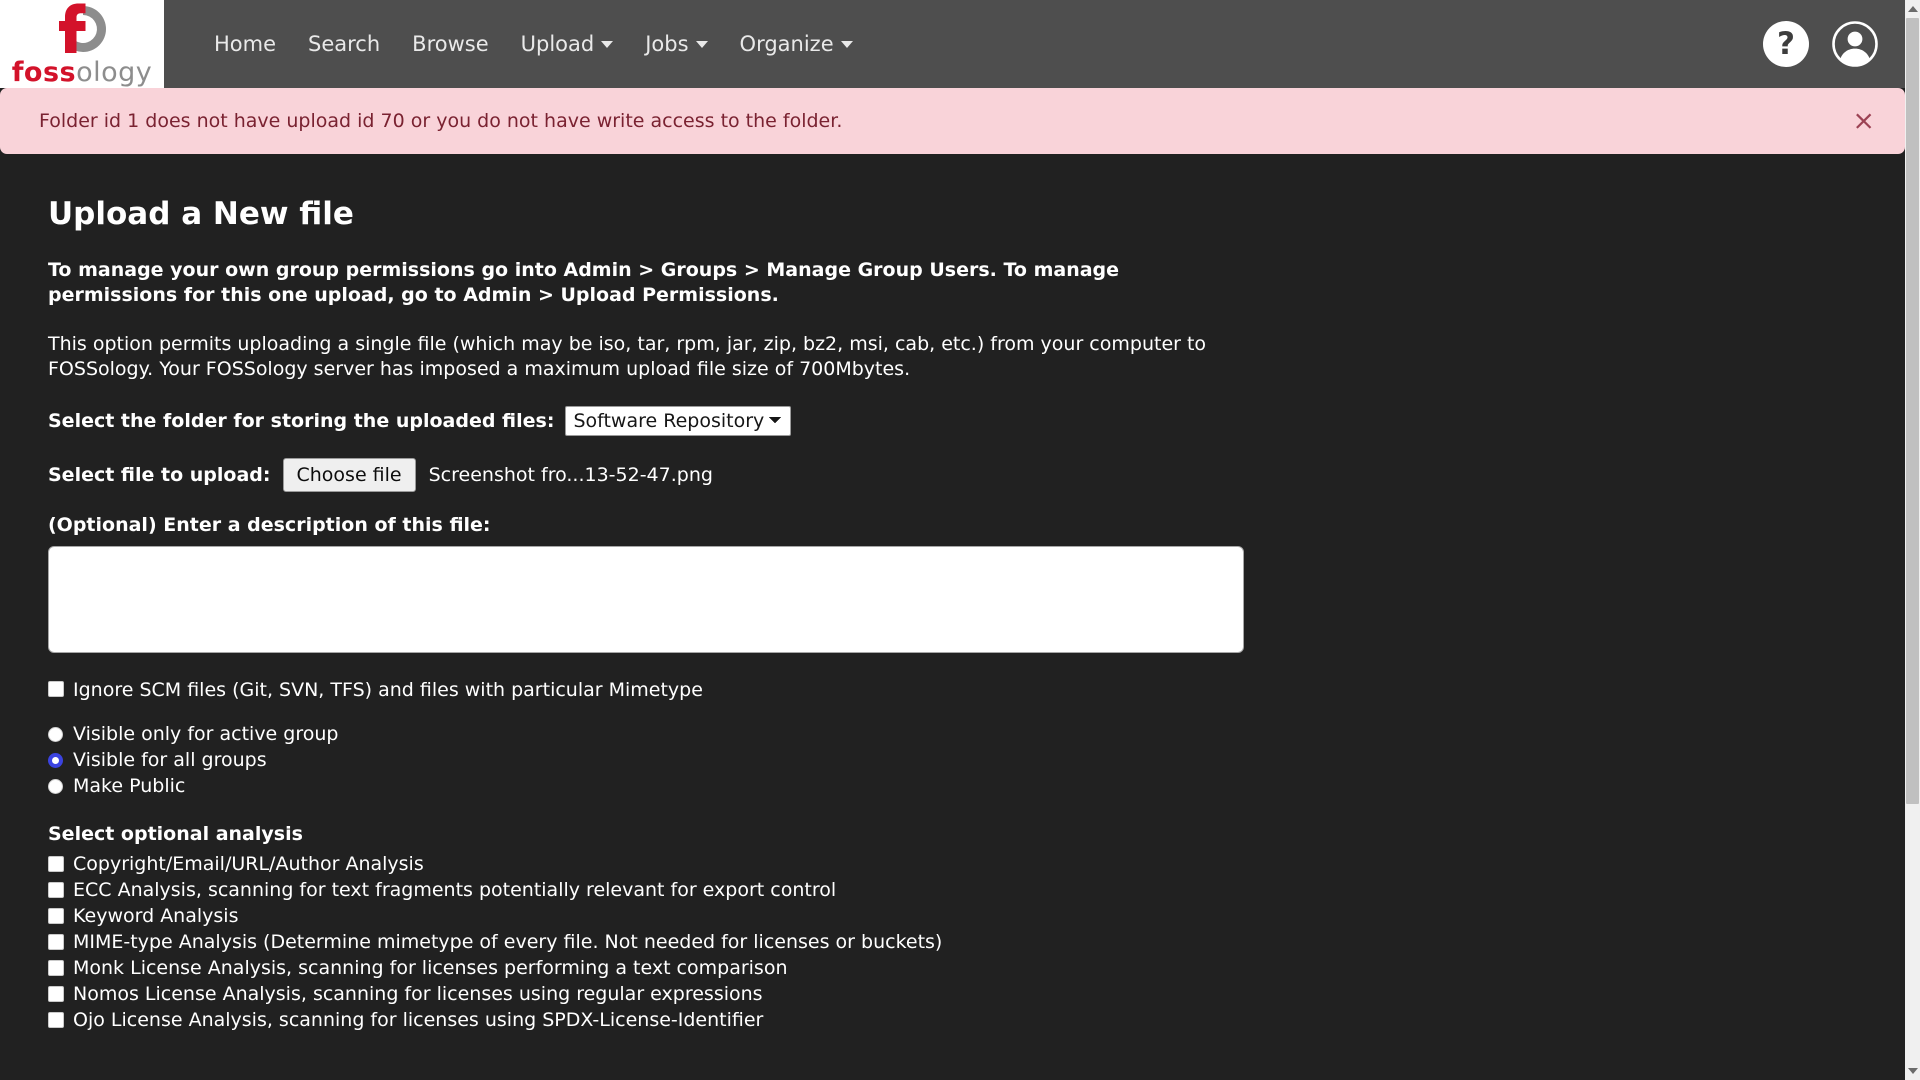  I want to click on description-input, so click(646, 600).